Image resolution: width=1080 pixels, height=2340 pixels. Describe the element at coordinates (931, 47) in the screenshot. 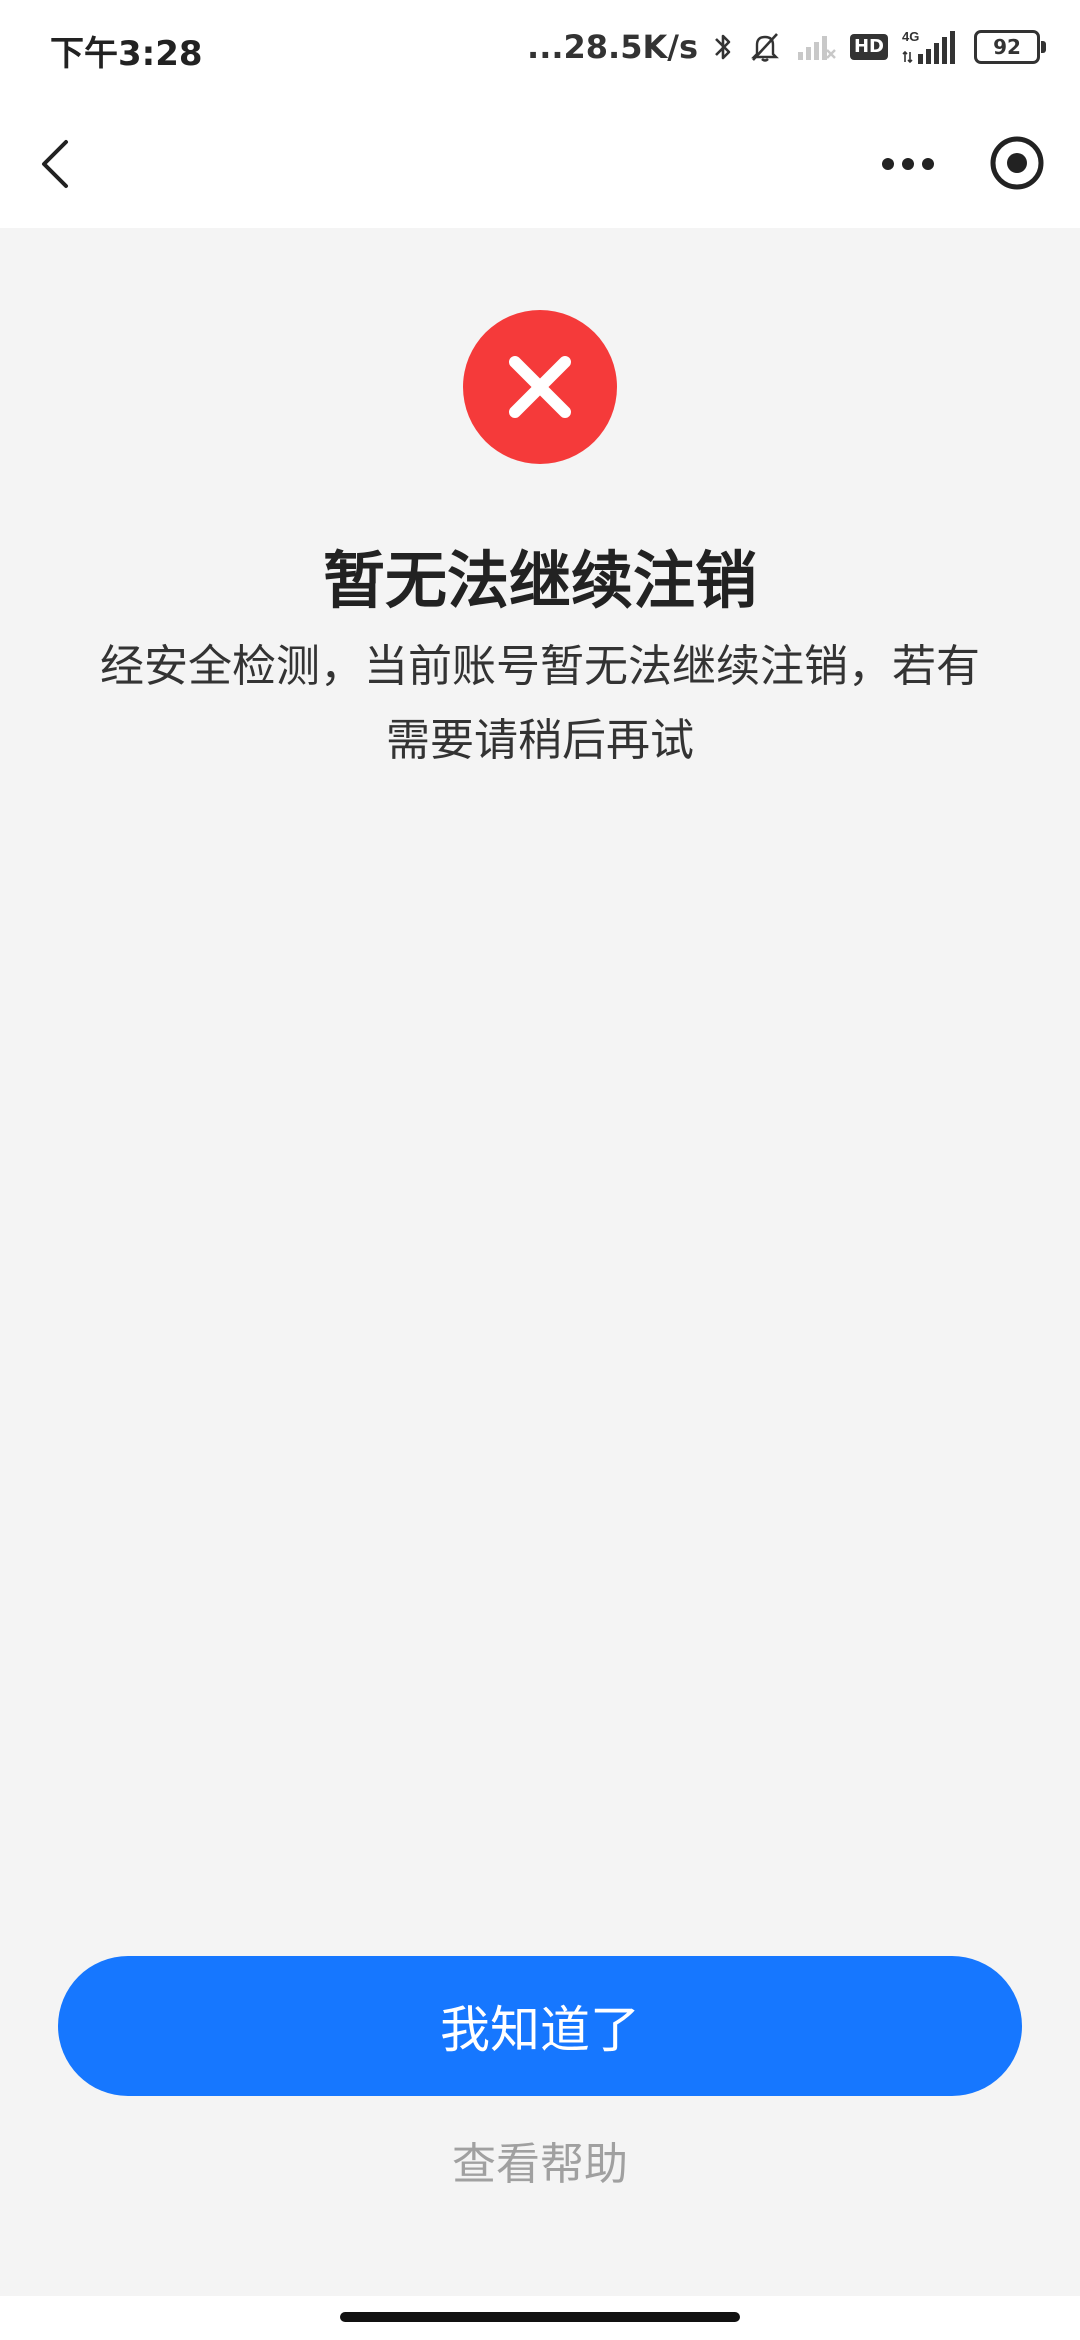

I see `signal-icon: 4G` at that location.